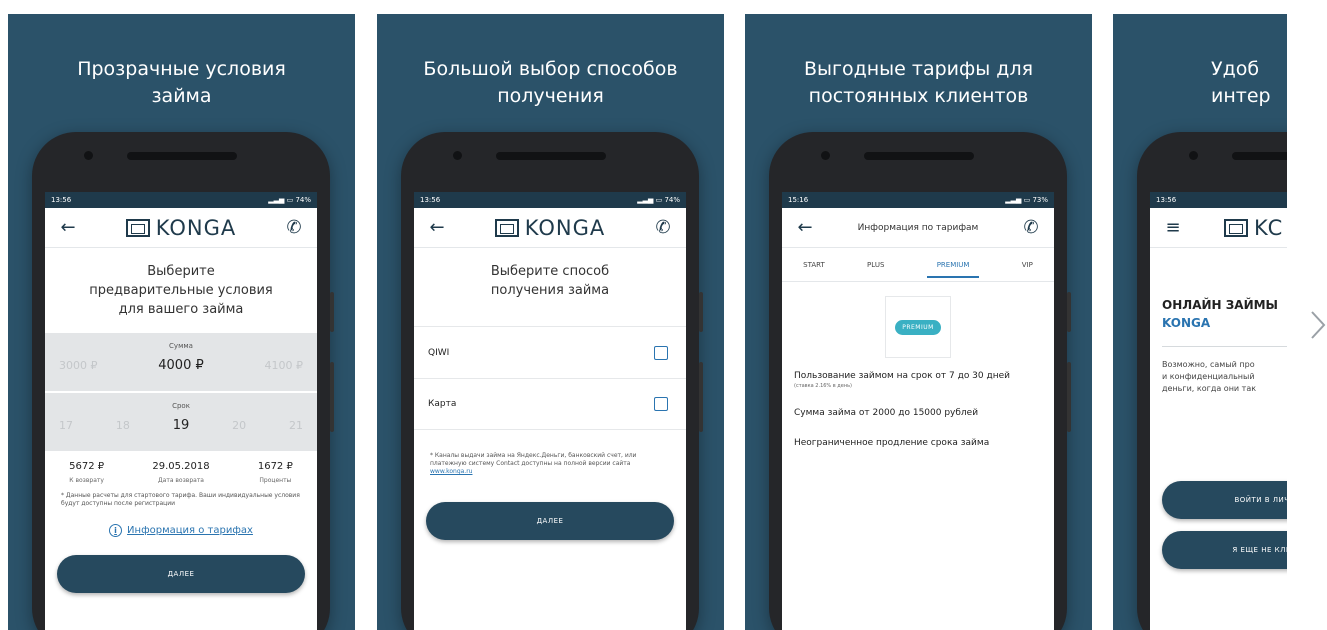  I want to click on amount-picker: Сумма 3000 ₽ 4000 ₽ 4100 ₽, so click(181, 362).